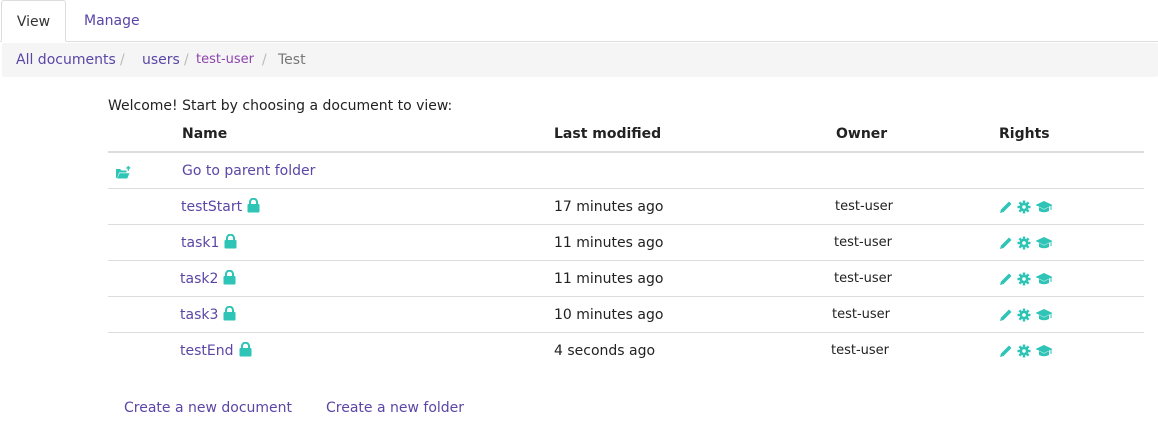 This screenshot has width=1158, height=428. I want to click on document-name-cell: task3, so click(208, 315).